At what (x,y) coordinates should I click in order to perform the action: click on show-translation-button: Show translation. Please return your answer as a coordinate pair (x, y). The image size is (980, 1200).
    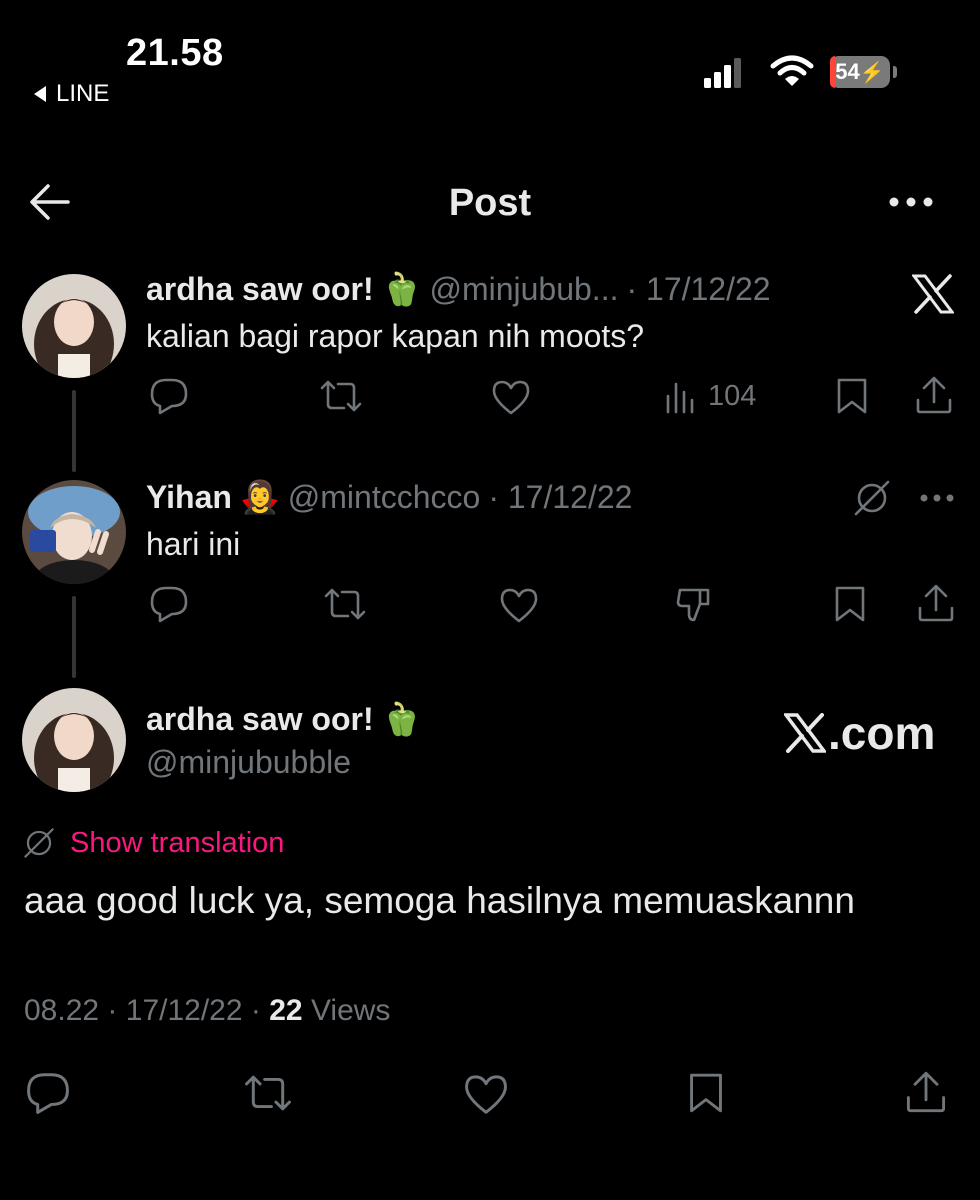
    Looking at the image, I should click on (153, 843).